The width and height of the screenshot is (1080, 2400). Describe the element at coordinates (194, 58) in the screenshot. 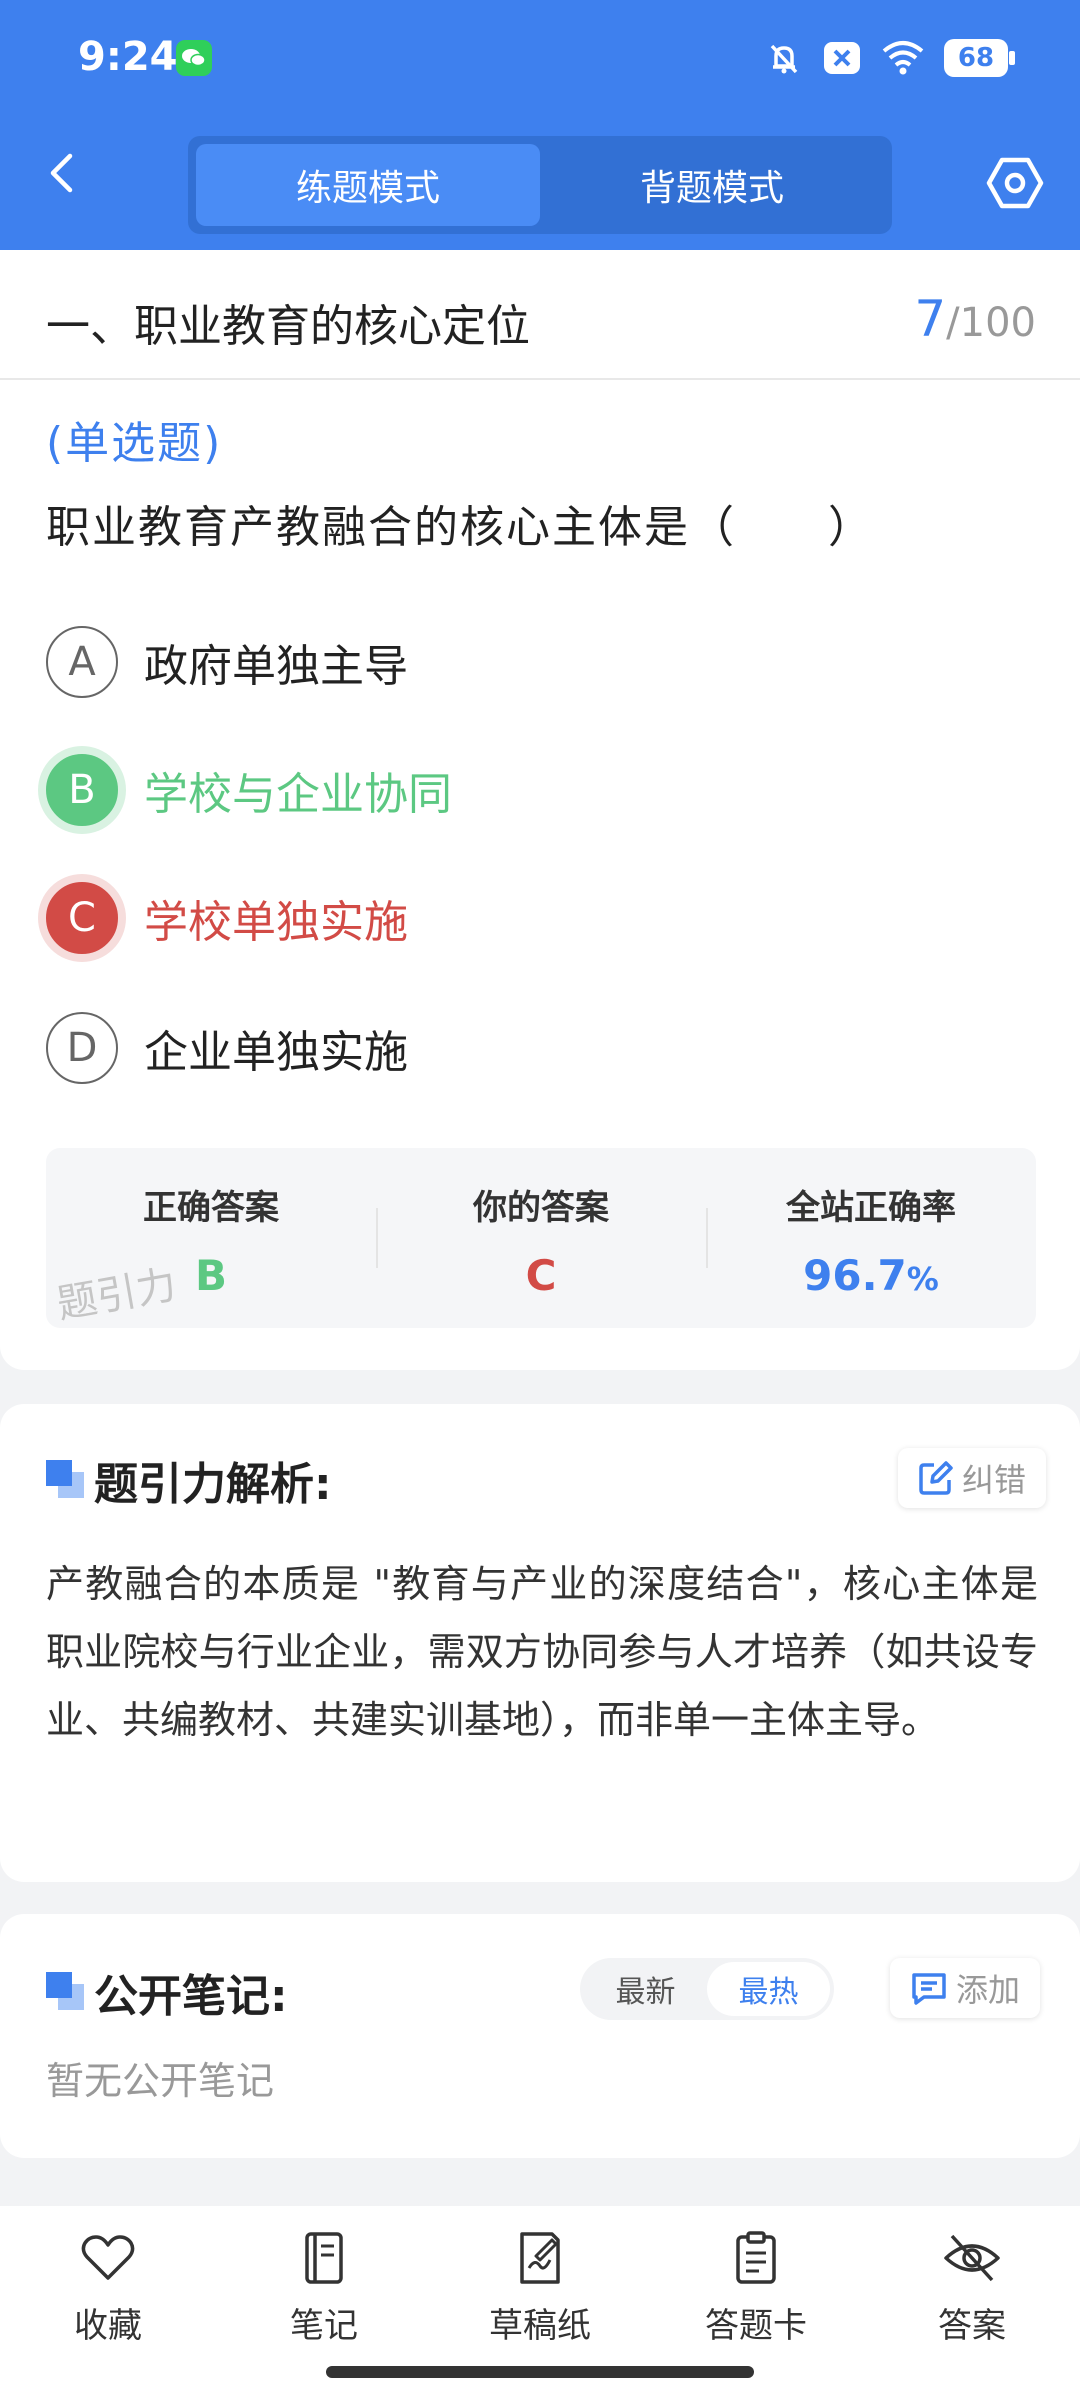

I see `wechat-notification-icon` at that location.